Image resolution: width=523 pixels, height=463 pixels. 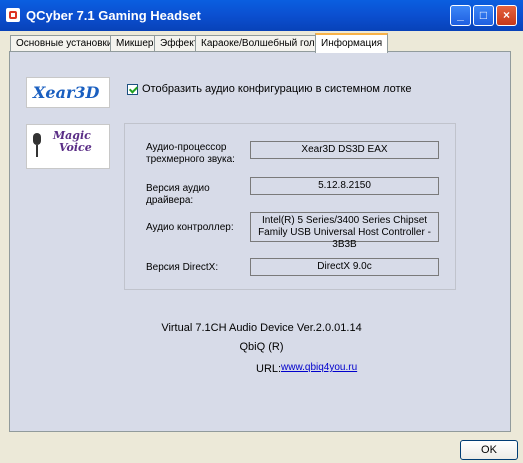 What do you see at coordinates (135, 43) in the screenshot?
I see `tab-mixer: Микшер` at bounding box center [135, 43].